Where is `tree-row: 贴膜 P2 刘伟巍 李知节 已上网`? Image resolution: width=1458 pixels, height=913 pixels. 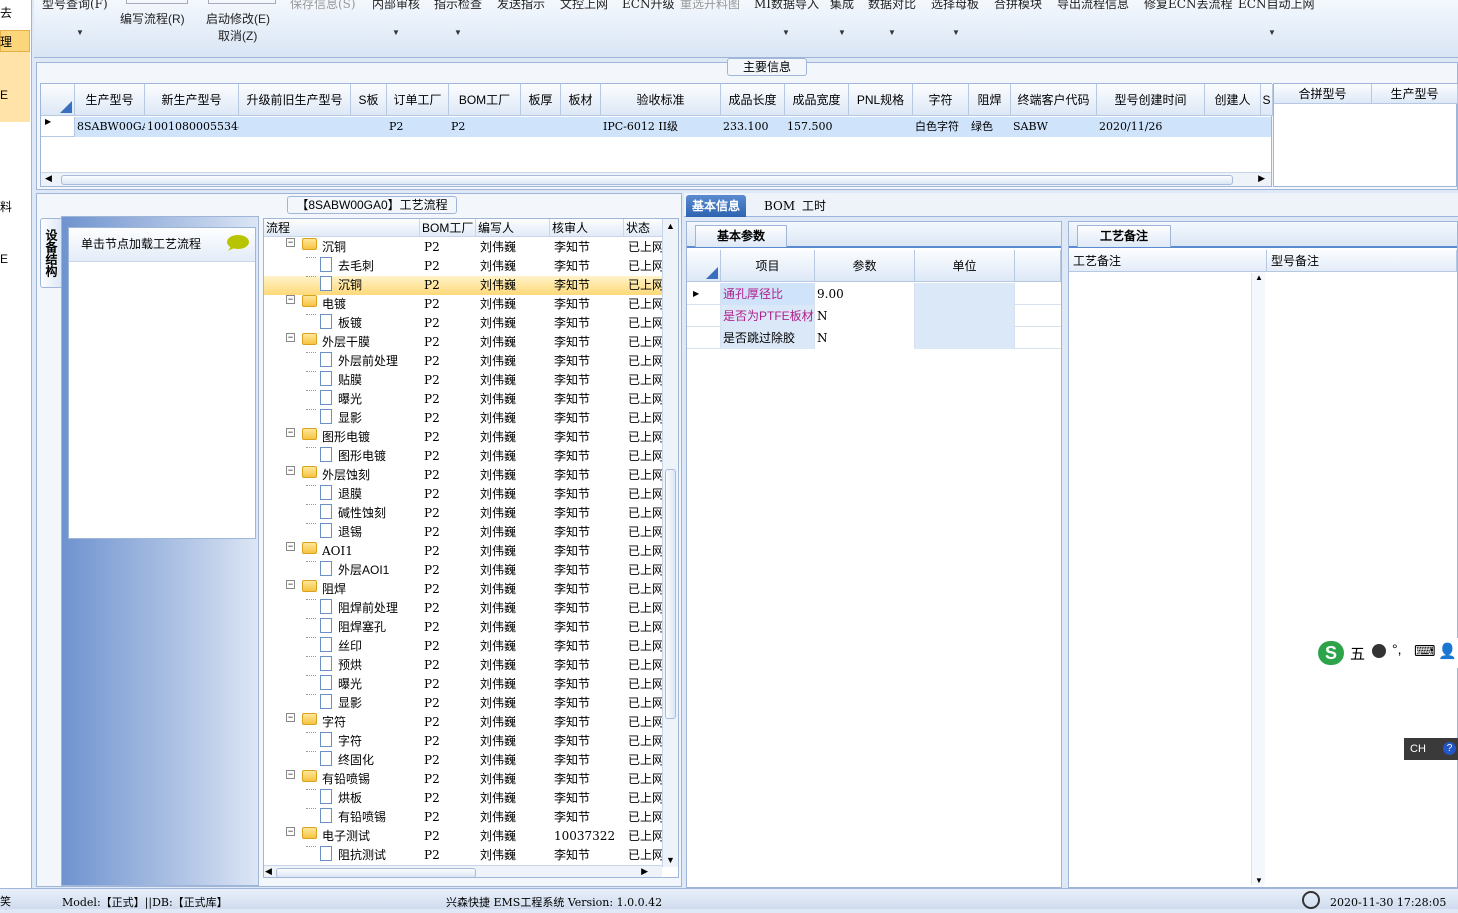 tree-row: 贴膜 P2 刘伟巍 李知节 已上网 is located at coordinates (463, 380).